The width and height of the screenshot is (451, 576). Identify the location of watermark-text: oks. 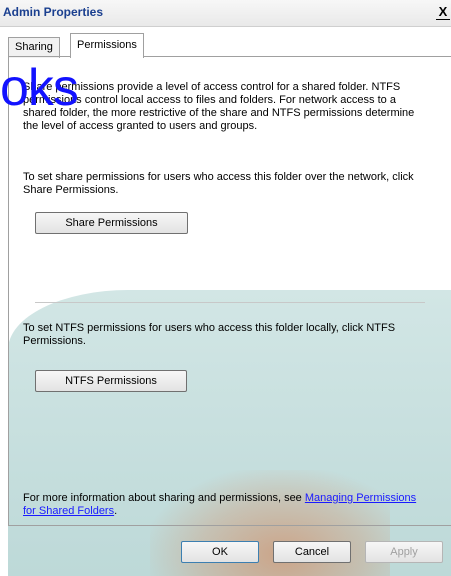
(39, 88).